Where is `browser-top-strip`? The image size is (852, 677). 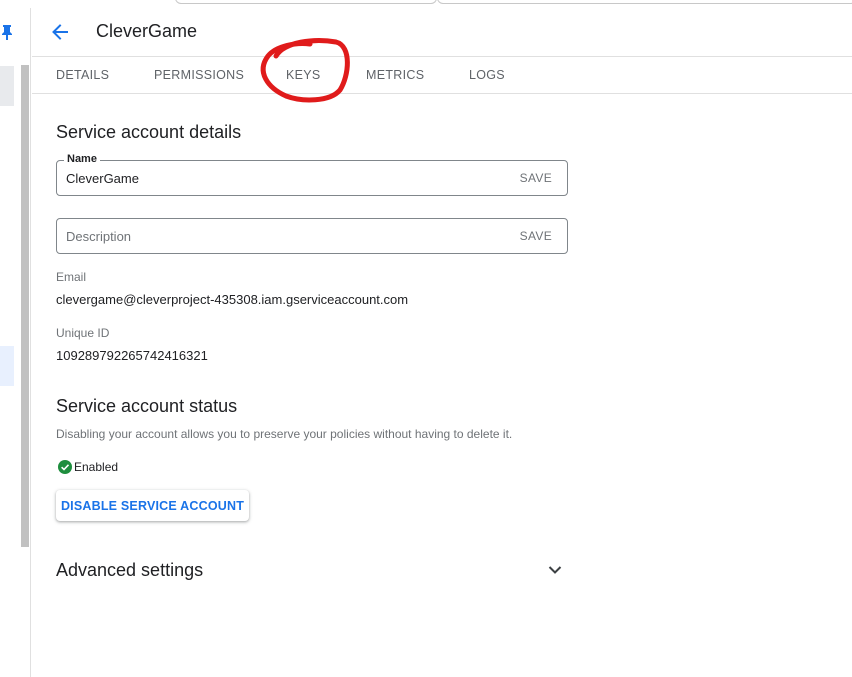
browser-top-strip is located at coordinates (426, 4).